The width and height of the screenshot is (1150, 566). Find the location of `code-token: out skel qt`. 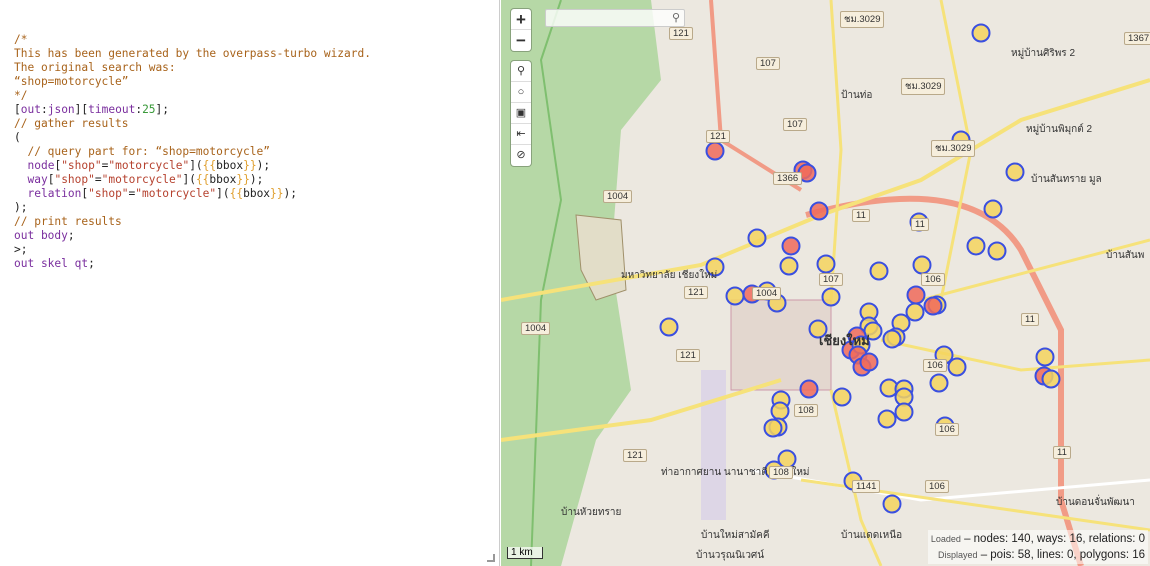

code-token: out skel qt is located at coordinates (51, 263).